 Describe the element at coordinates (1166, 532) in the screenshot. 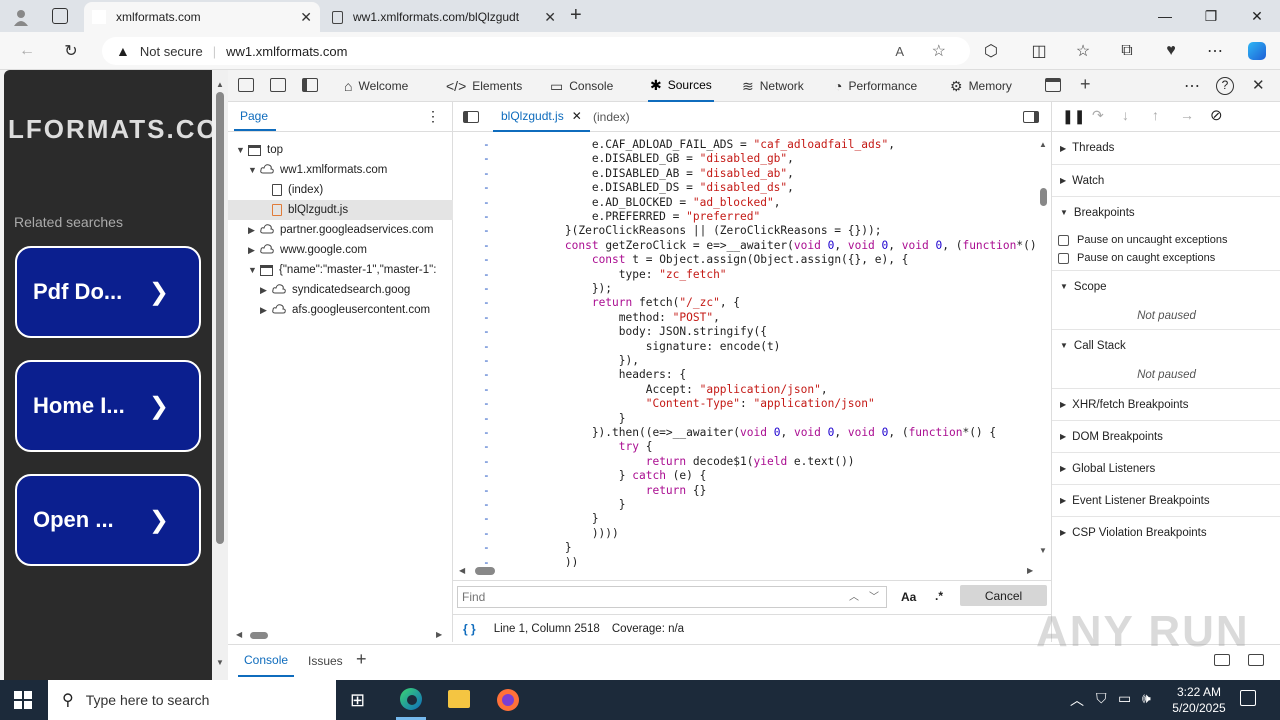

I see `section-csp-breakpoints: ▶ CSP Violation Breakpoints` at that location.